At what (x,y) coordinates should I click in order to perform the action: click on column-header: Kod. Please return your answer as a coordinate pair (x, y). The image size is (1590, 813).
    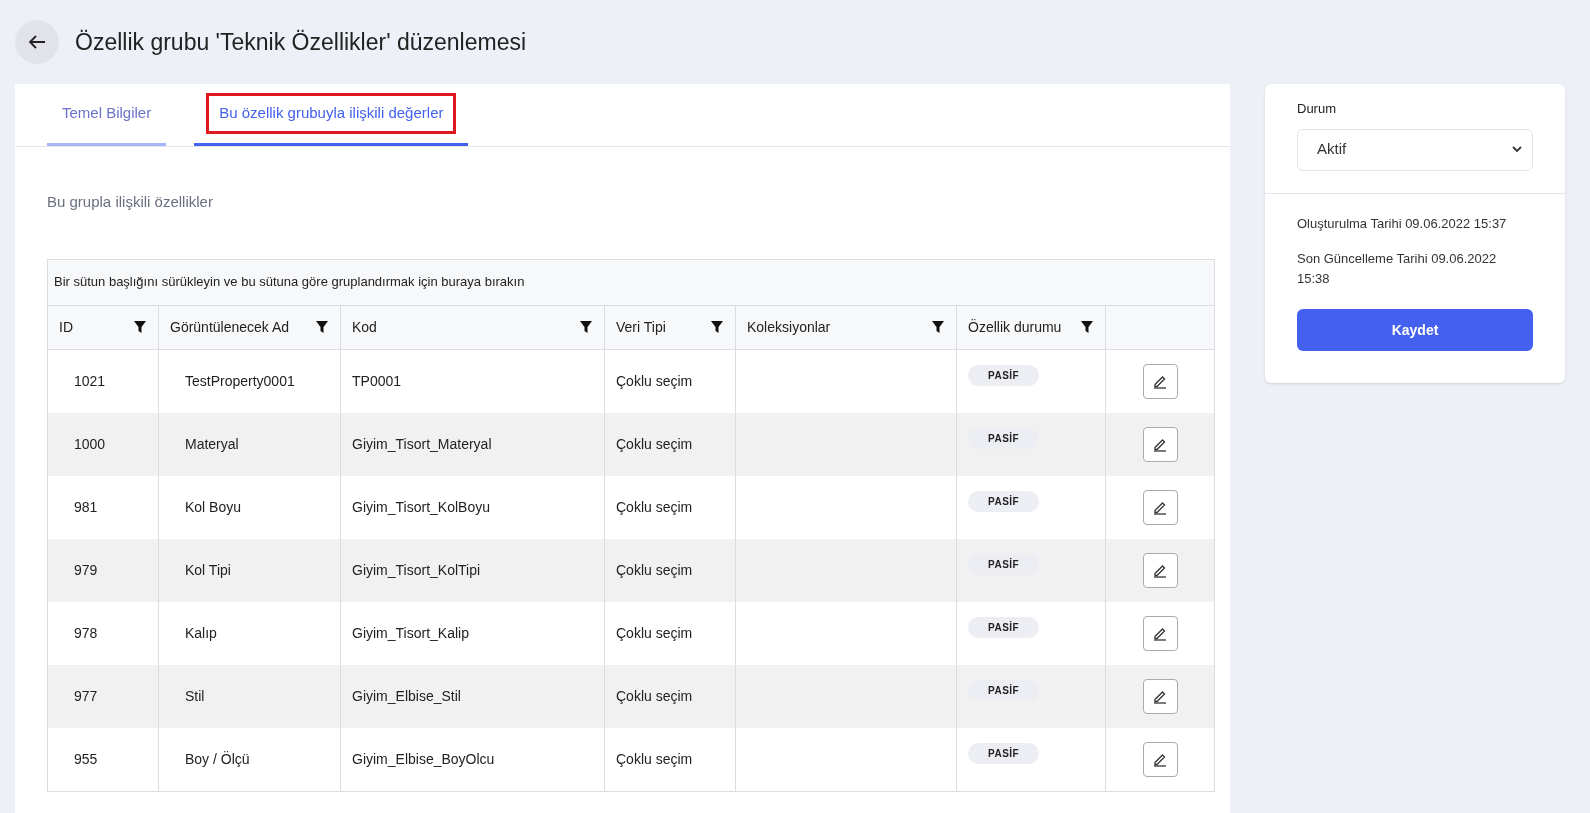
    Looking at the image, I should click on (473, 327).